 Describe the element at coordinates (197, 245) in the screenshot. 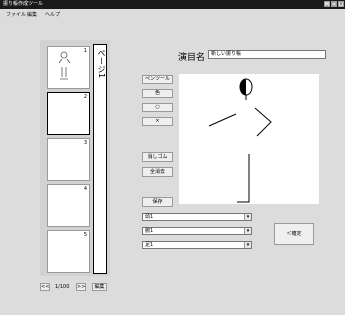

I see `leg-select: 足1 ▾` at that location.